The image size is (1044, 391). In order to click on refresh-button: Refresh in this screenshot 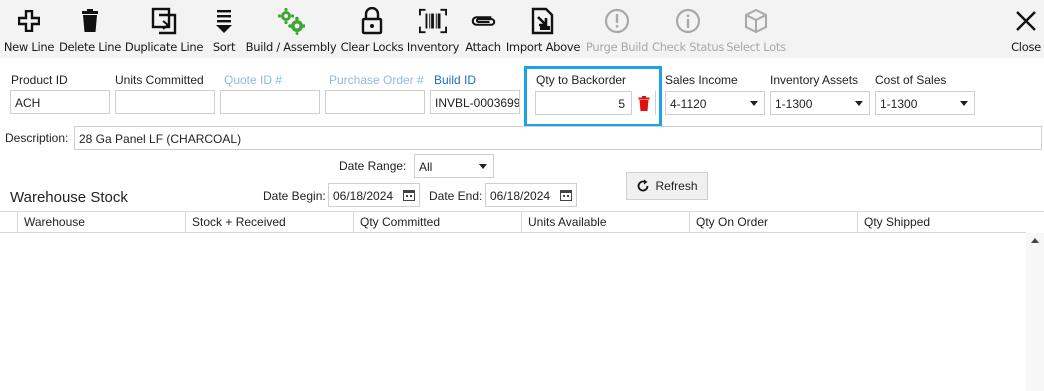, I will do `click(667, 186)`.